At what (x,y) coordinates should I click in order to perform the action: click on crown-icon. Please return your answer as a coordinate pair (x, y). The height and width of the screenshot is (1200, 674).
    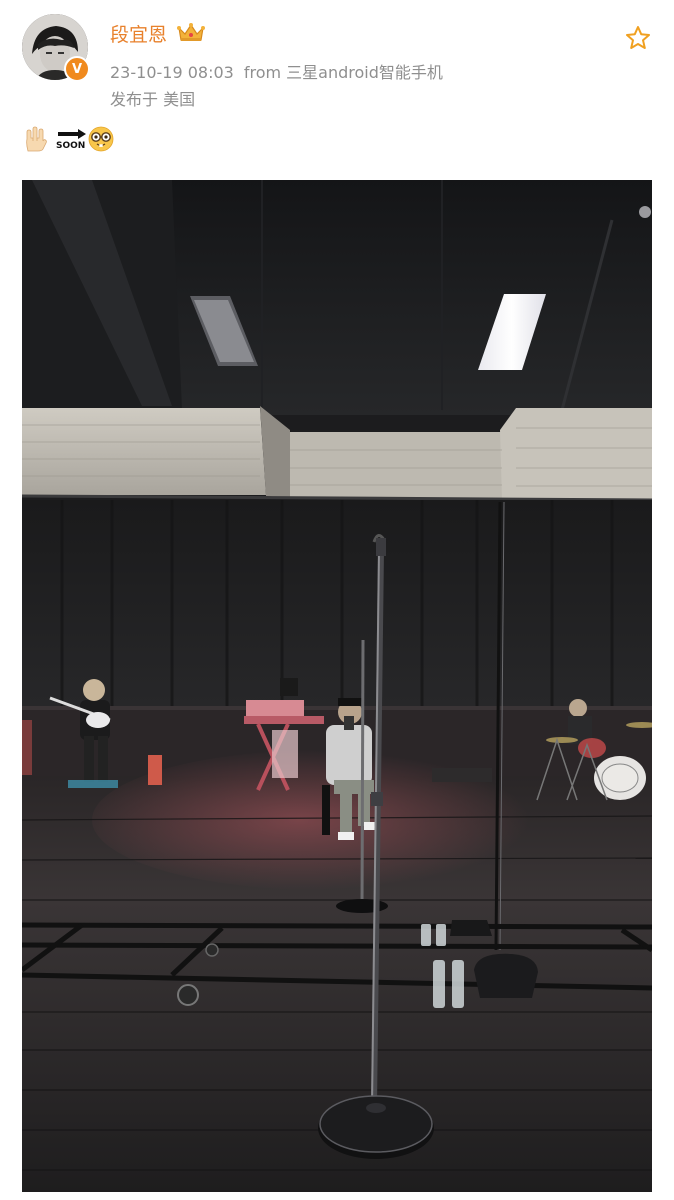
    Looking at the image, I should click on (191, 32).